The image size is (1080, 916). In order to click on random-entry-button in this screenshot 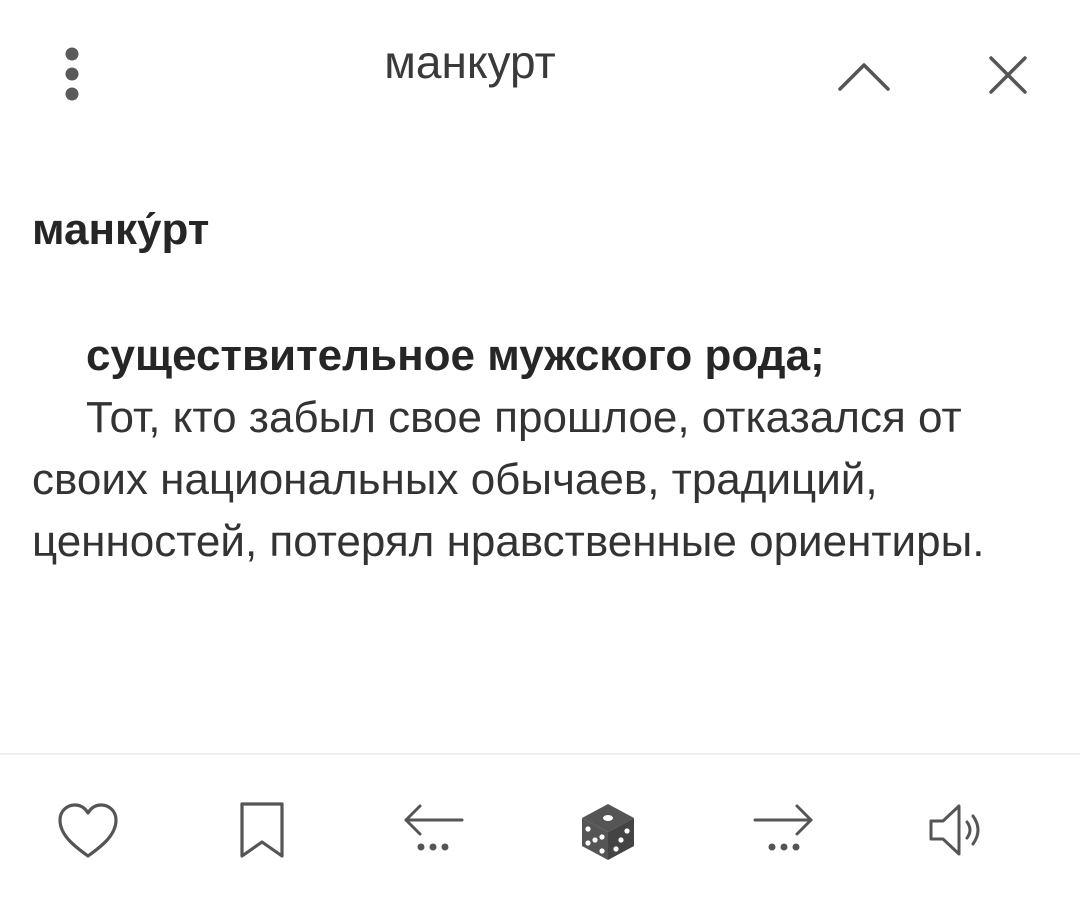, I will do `click(608, 850)`.